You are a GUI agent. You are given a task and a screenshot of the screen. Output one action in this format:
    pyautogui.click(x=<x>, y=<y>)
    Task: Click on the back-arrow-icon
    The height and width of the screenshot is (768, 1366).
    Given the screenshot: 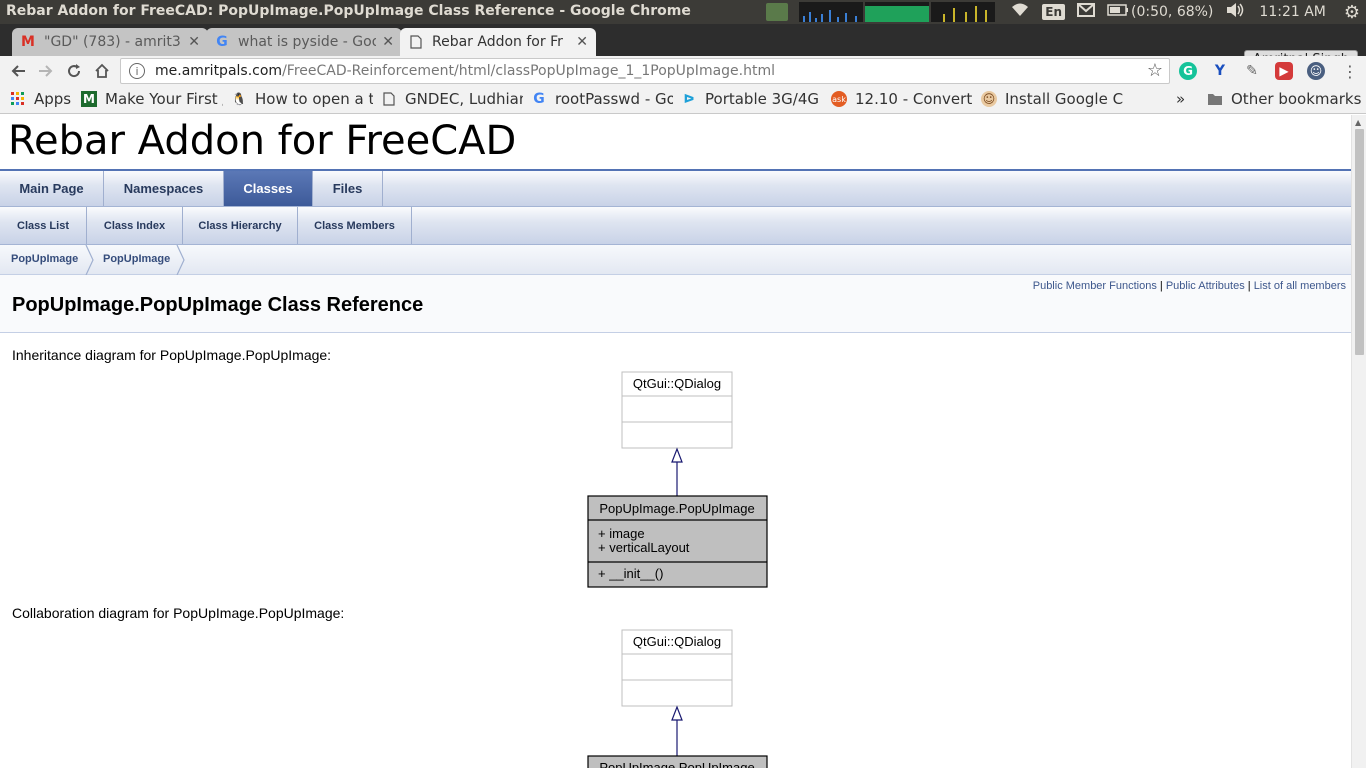 What is the action you would take?
    pyautogui.click(x=18, y=71)
    